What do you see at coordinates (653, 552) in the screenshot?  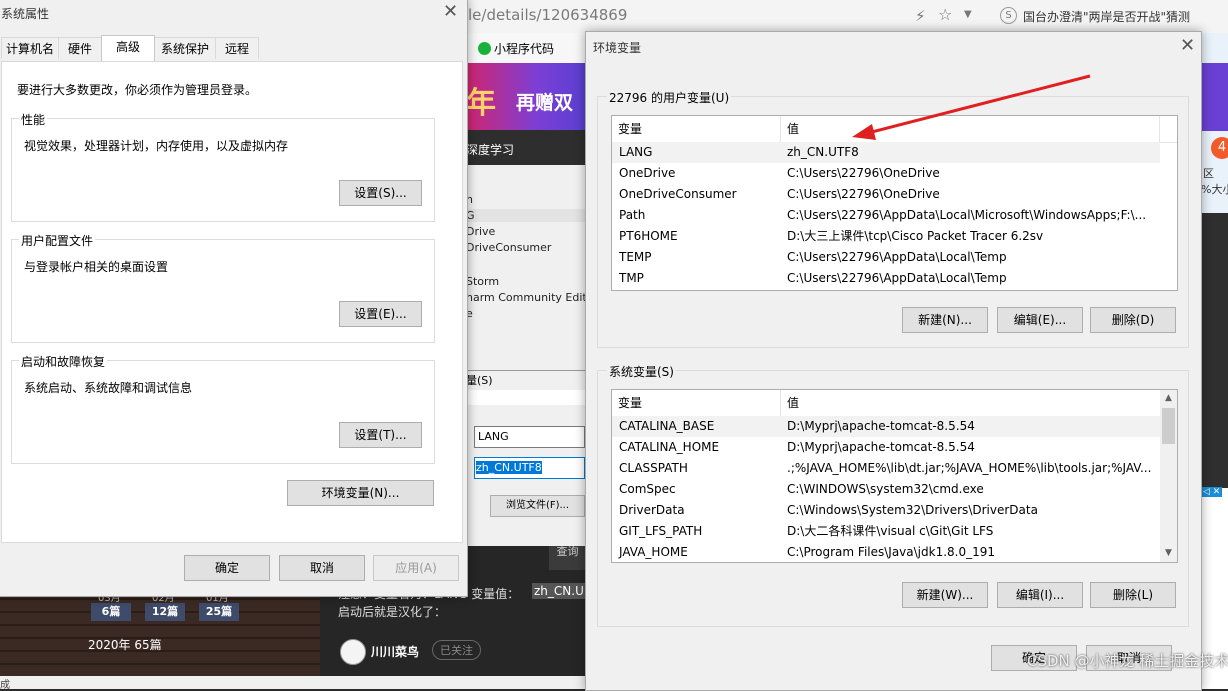 I see `variable-name: JAVA_HOME` at bounding box center [653, 552].